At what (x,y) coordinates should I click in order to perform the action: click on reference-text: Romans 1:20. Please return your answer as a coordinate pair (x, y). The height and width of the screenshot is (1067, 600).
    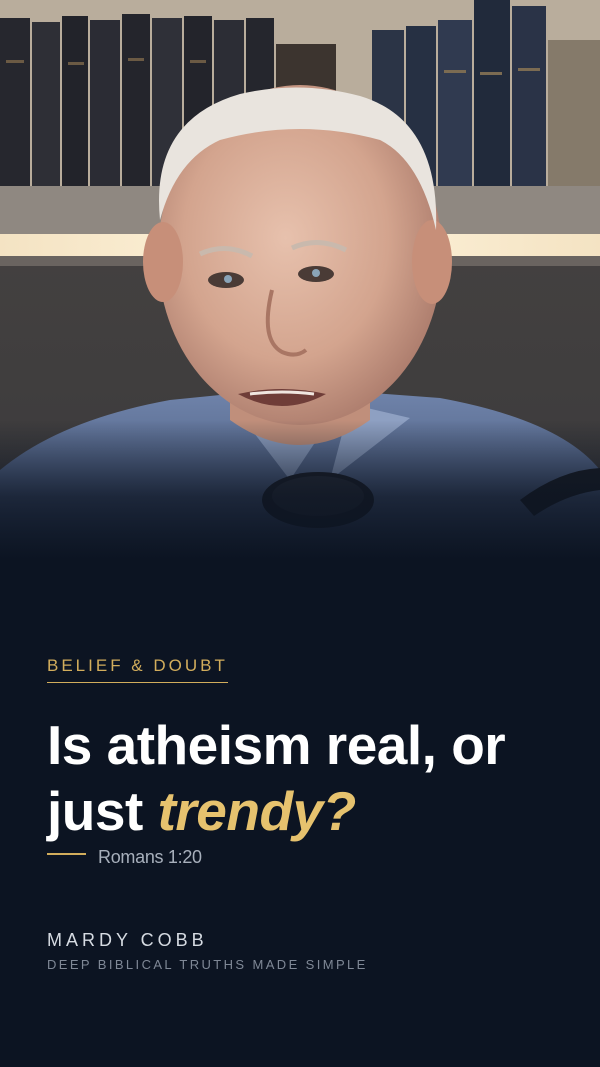
    Looking at the image, I should click on (150, 856).